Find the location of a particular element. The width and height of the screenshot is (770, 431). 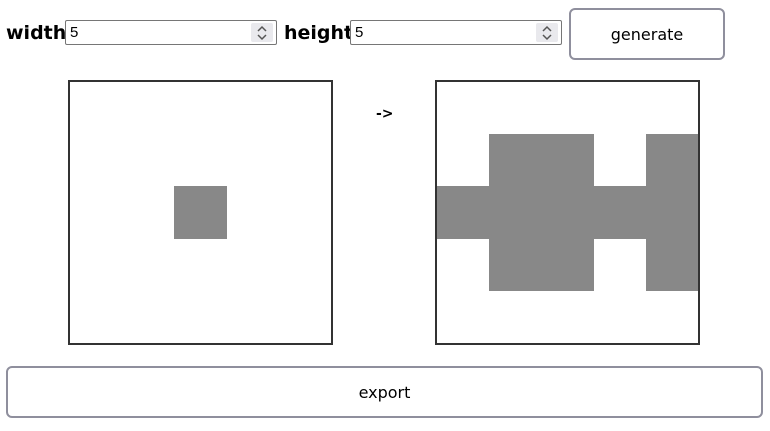

height-label: height is located at coordinates (319, 33).